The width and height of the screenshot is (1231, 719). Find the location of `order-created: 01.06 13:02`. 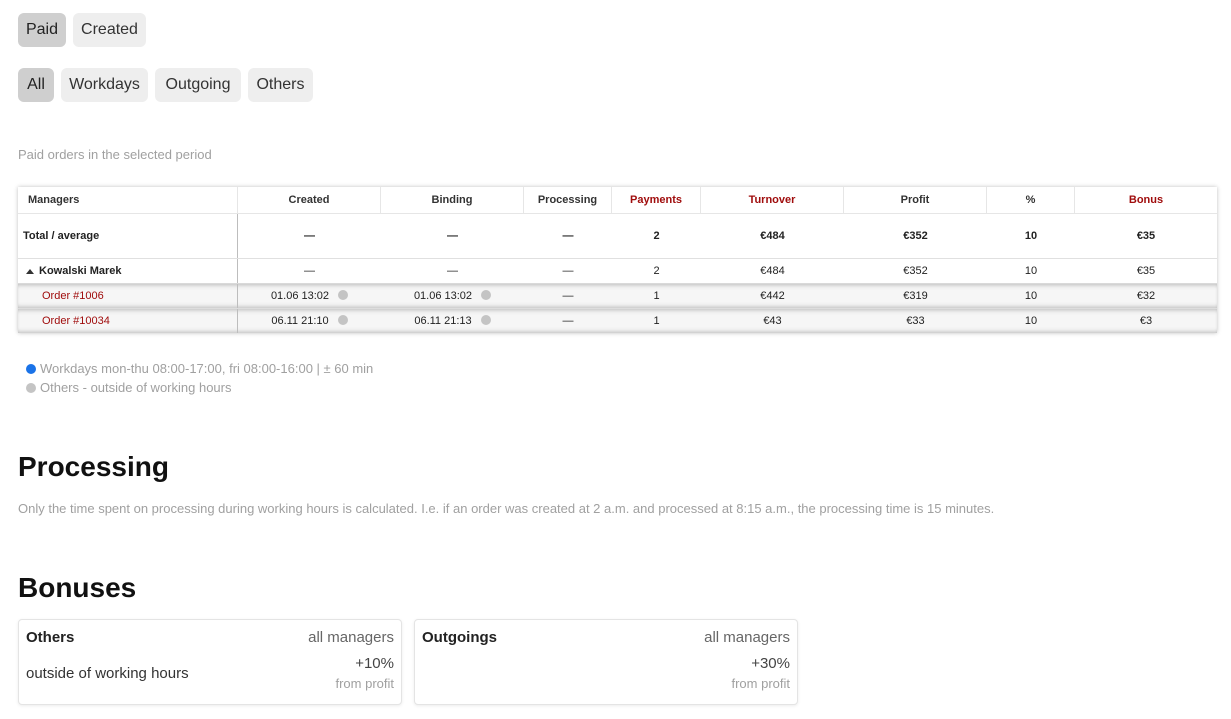

order-created: 01.06 13:02 is located at coordinates (309, 296).